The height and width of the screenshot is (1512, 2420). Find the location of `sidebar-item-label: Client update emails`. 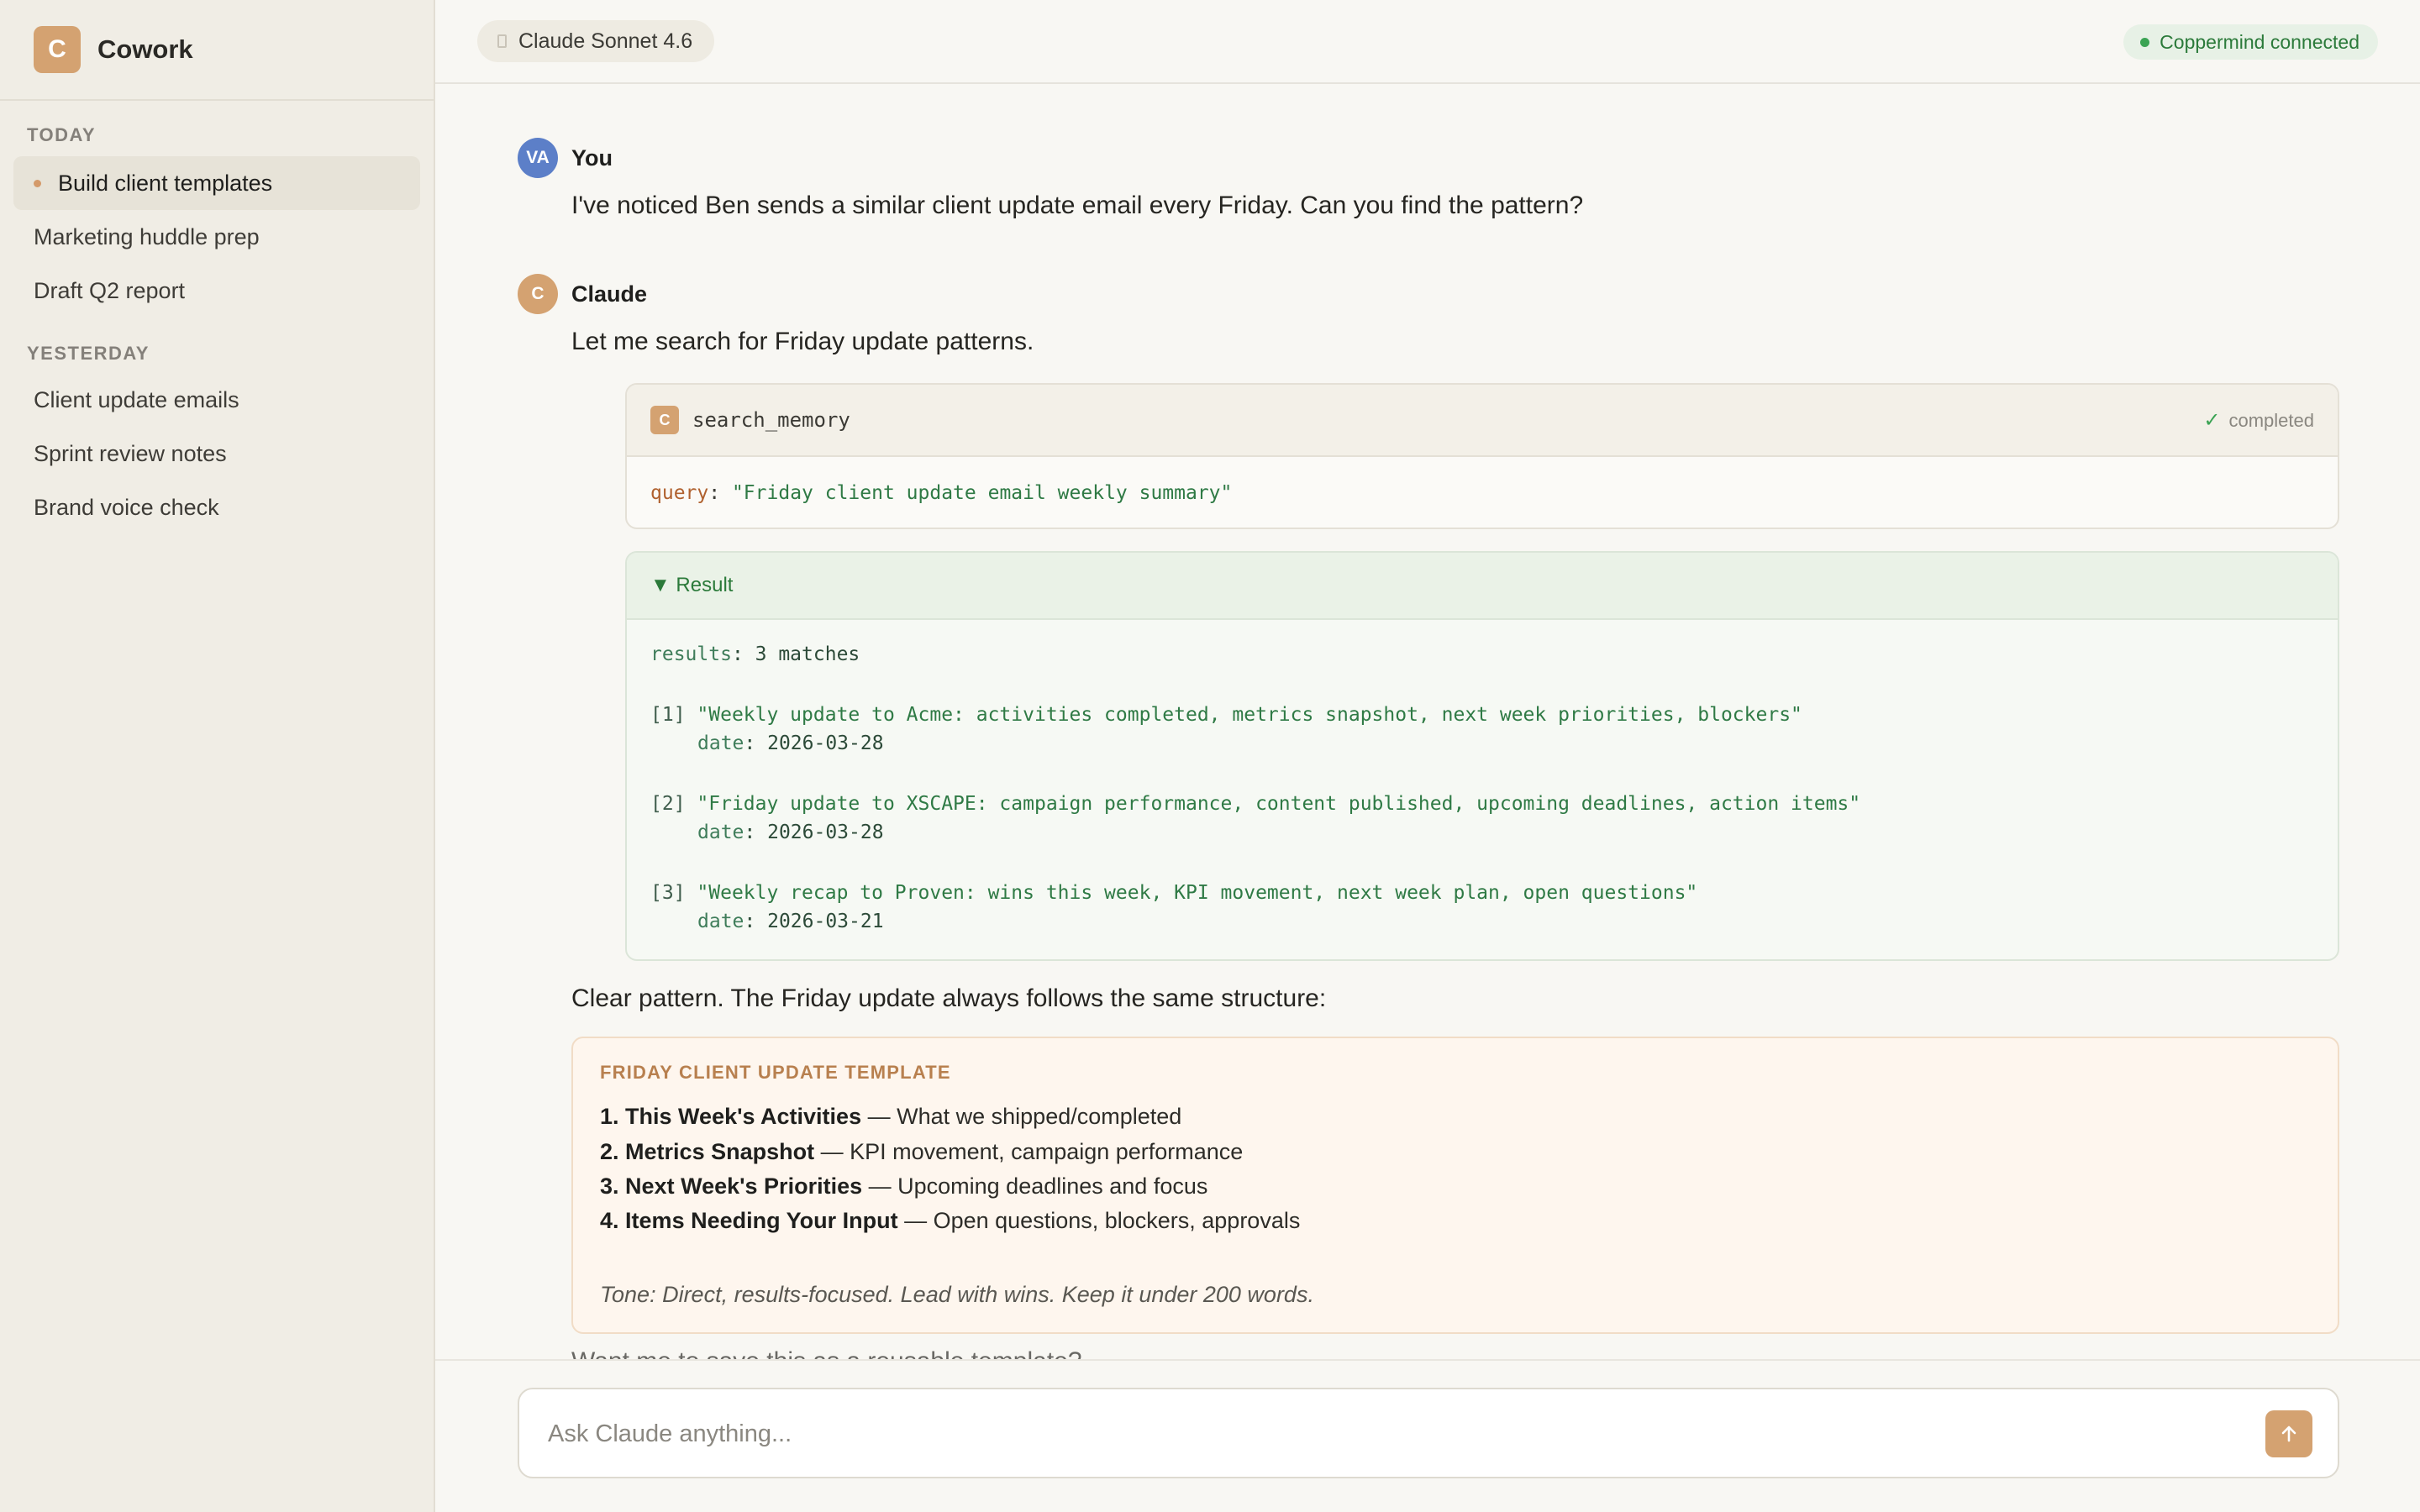

sidebar-item-label: Client update emails is located at coordinates (136, 399).